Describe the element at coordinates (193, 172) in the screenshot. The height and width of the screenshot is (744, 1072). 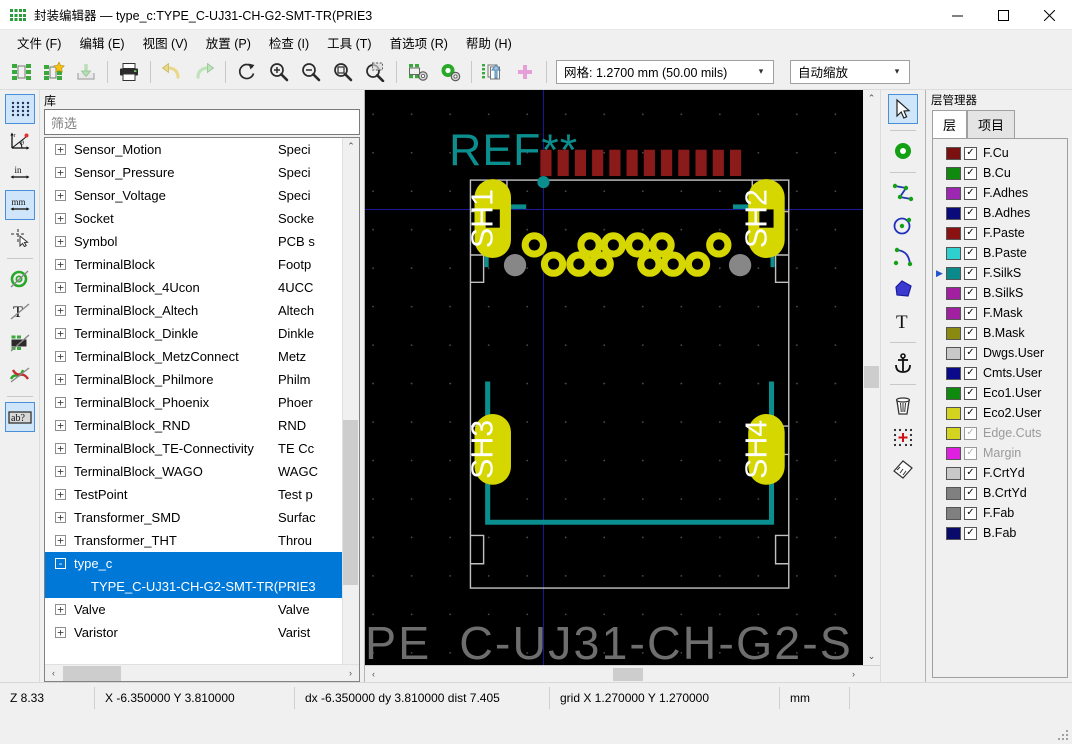
I see `tree-item-sensor-pressure: + Sensor_Pressure Speci` at that location.